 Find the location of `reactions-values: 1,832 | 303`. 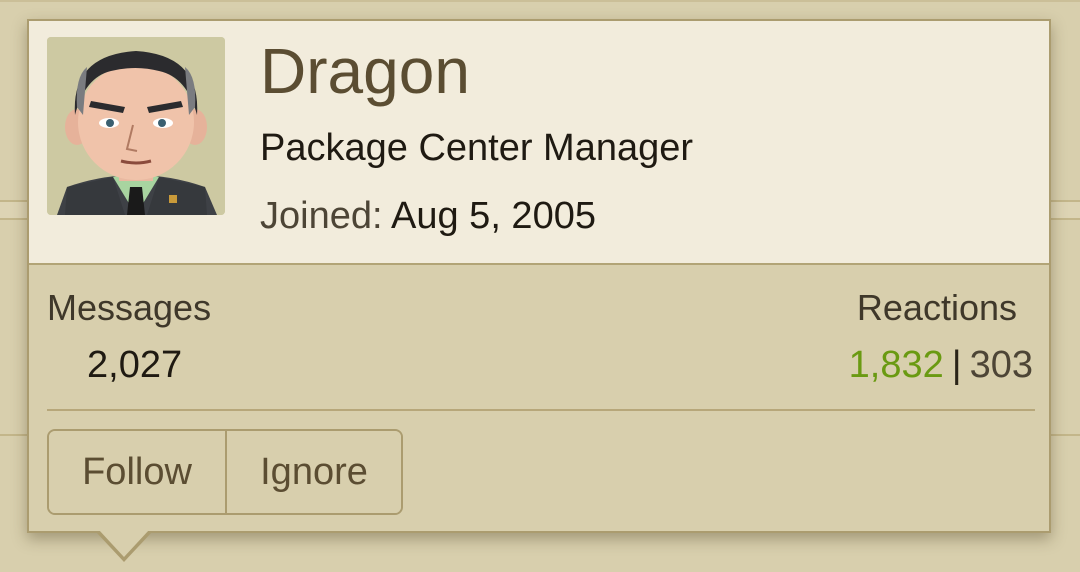

reactions-values: 1,832 | 303 is located at coordinates (941, 365).